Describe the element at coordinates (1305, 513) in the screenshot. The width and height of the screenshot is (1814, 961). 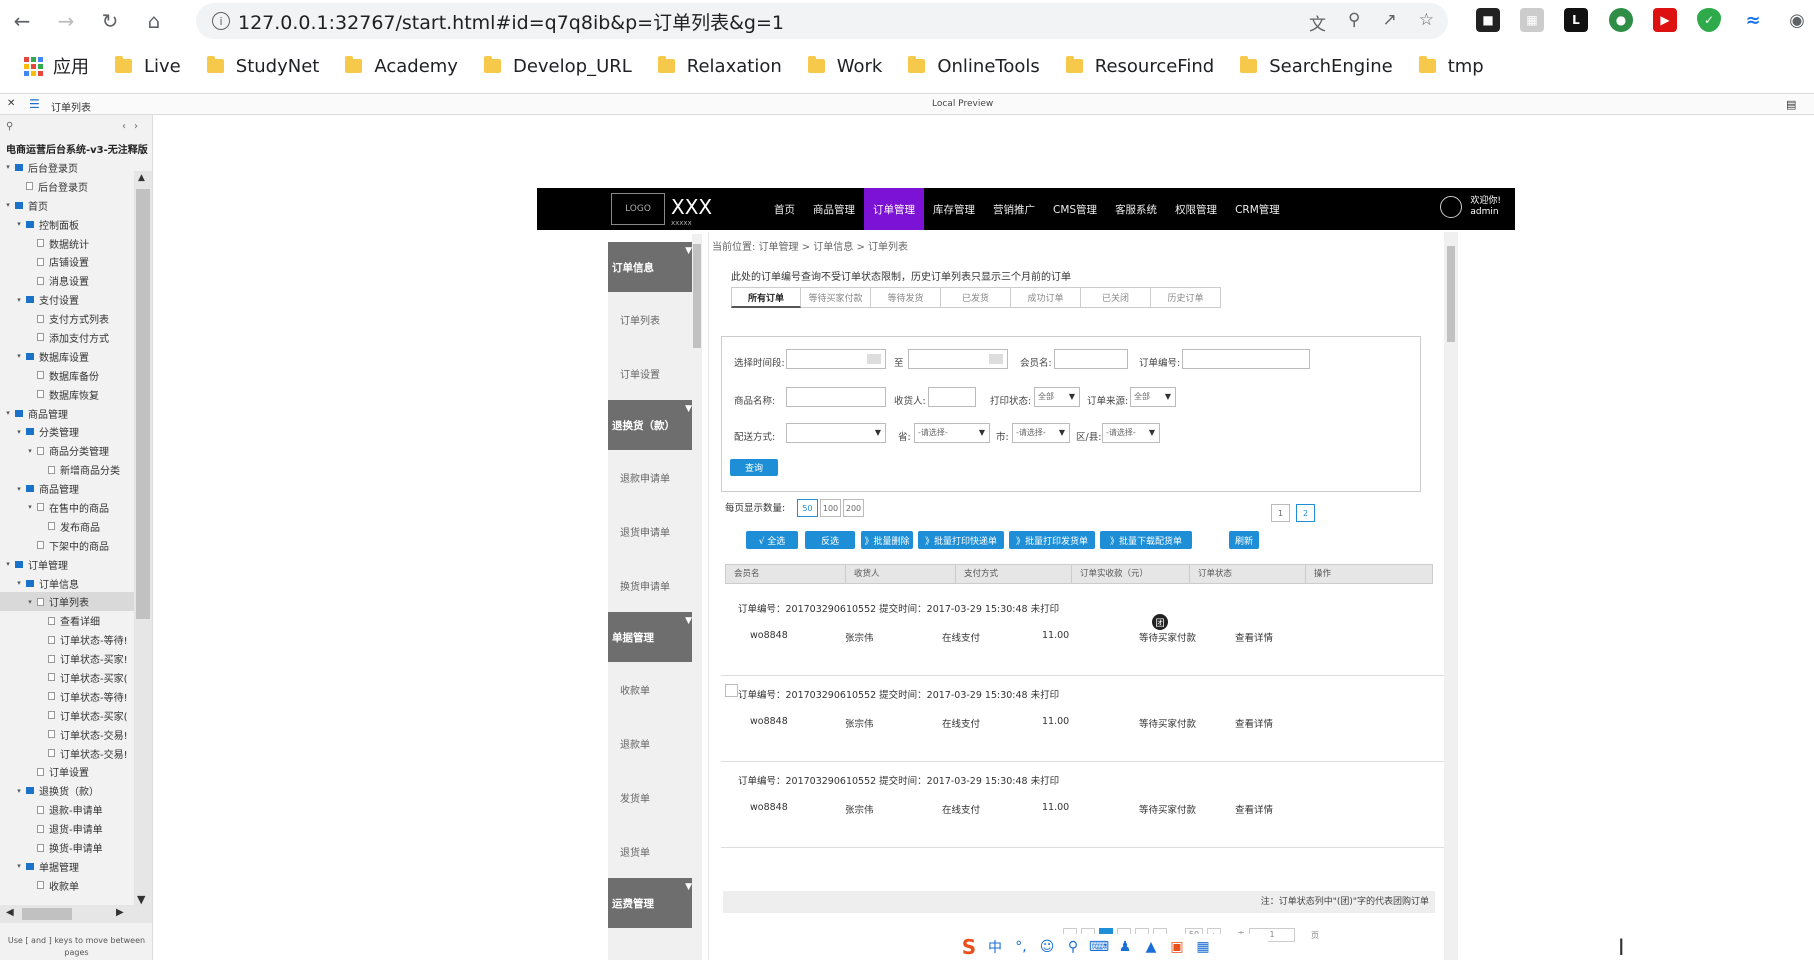
I see `page-2: 2` at that location.